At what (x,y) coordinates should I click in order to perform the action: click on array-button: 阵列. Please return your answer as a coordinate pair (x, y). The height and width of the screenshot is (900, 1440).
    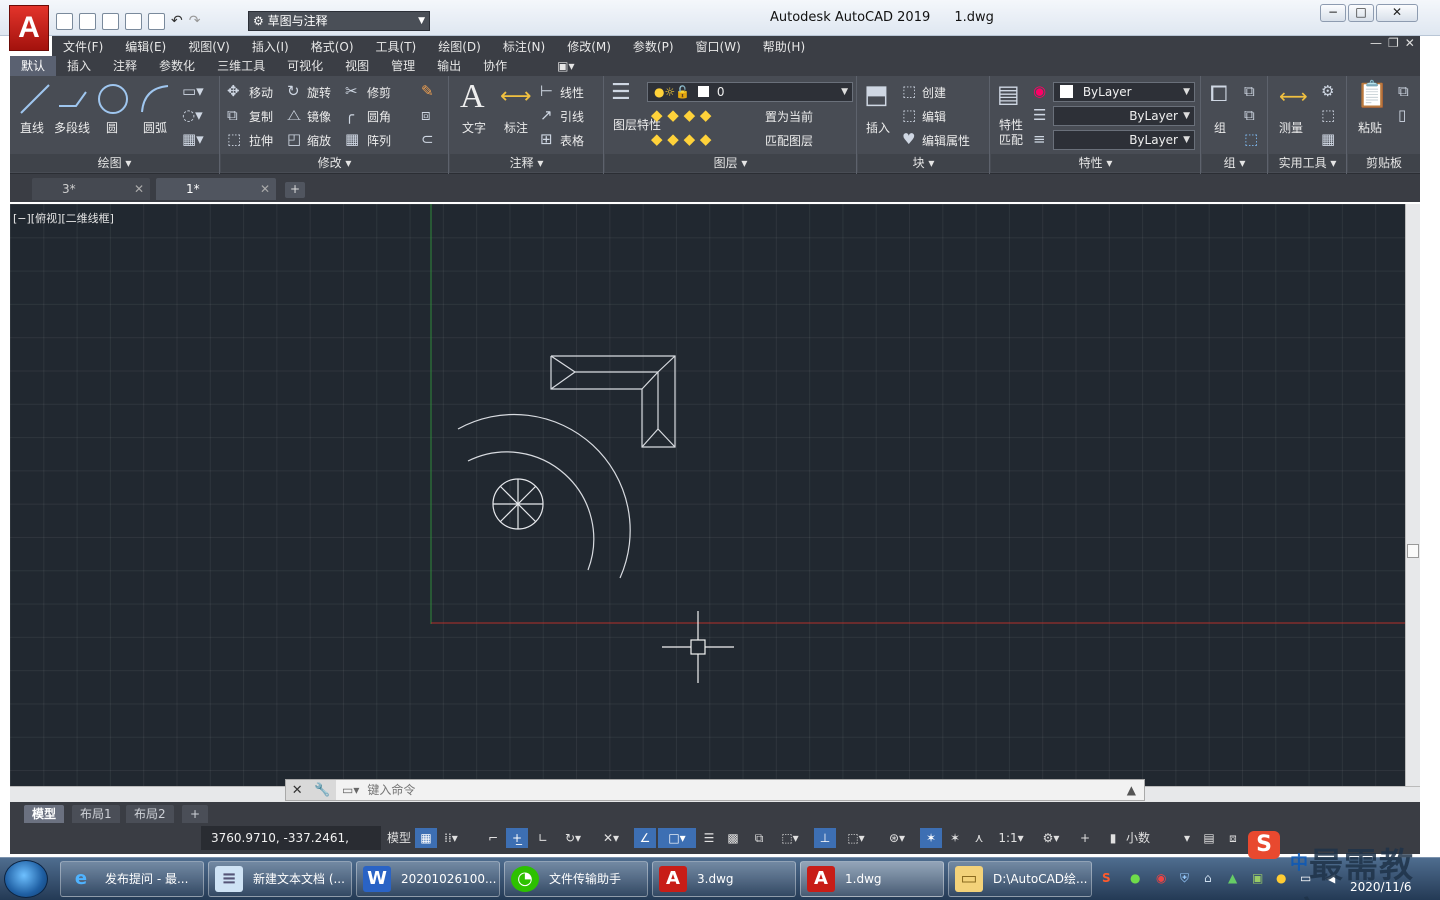
    Looking at the image, I should click on (379, 140).